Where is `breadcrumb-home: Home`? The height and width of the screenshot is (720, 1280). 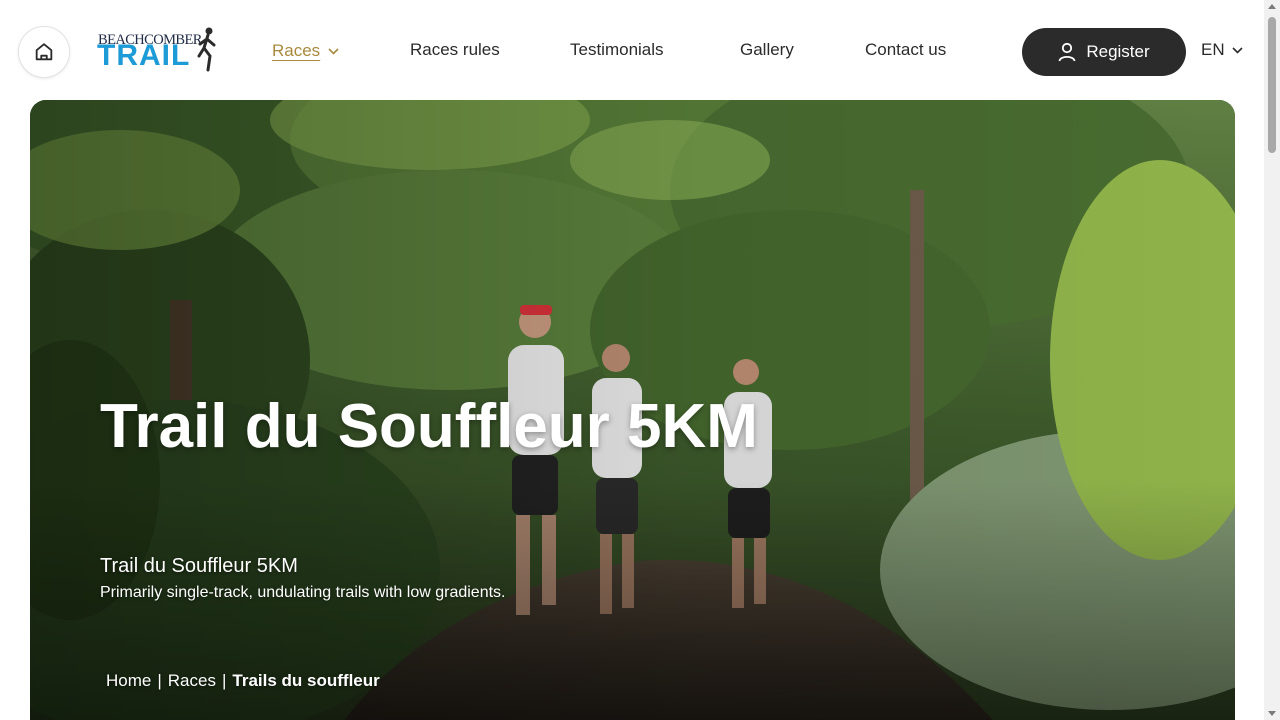
breadcrumb-home: Home is located at coordinates (128, 681).